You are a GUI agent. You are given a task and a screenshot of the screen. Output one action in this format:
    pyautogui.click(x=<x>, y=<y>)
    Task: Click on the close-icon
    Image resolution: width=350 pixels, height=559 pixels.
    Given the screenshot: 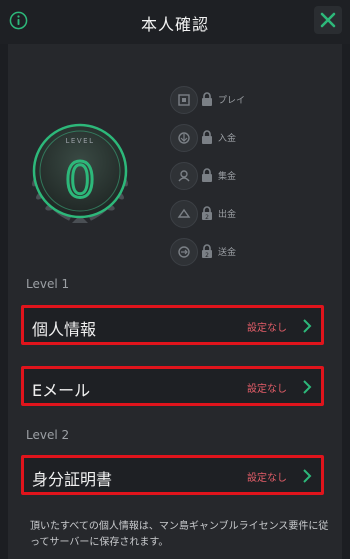 What is the action you would take?
    pyautogui.click(x=328, y=20)
    